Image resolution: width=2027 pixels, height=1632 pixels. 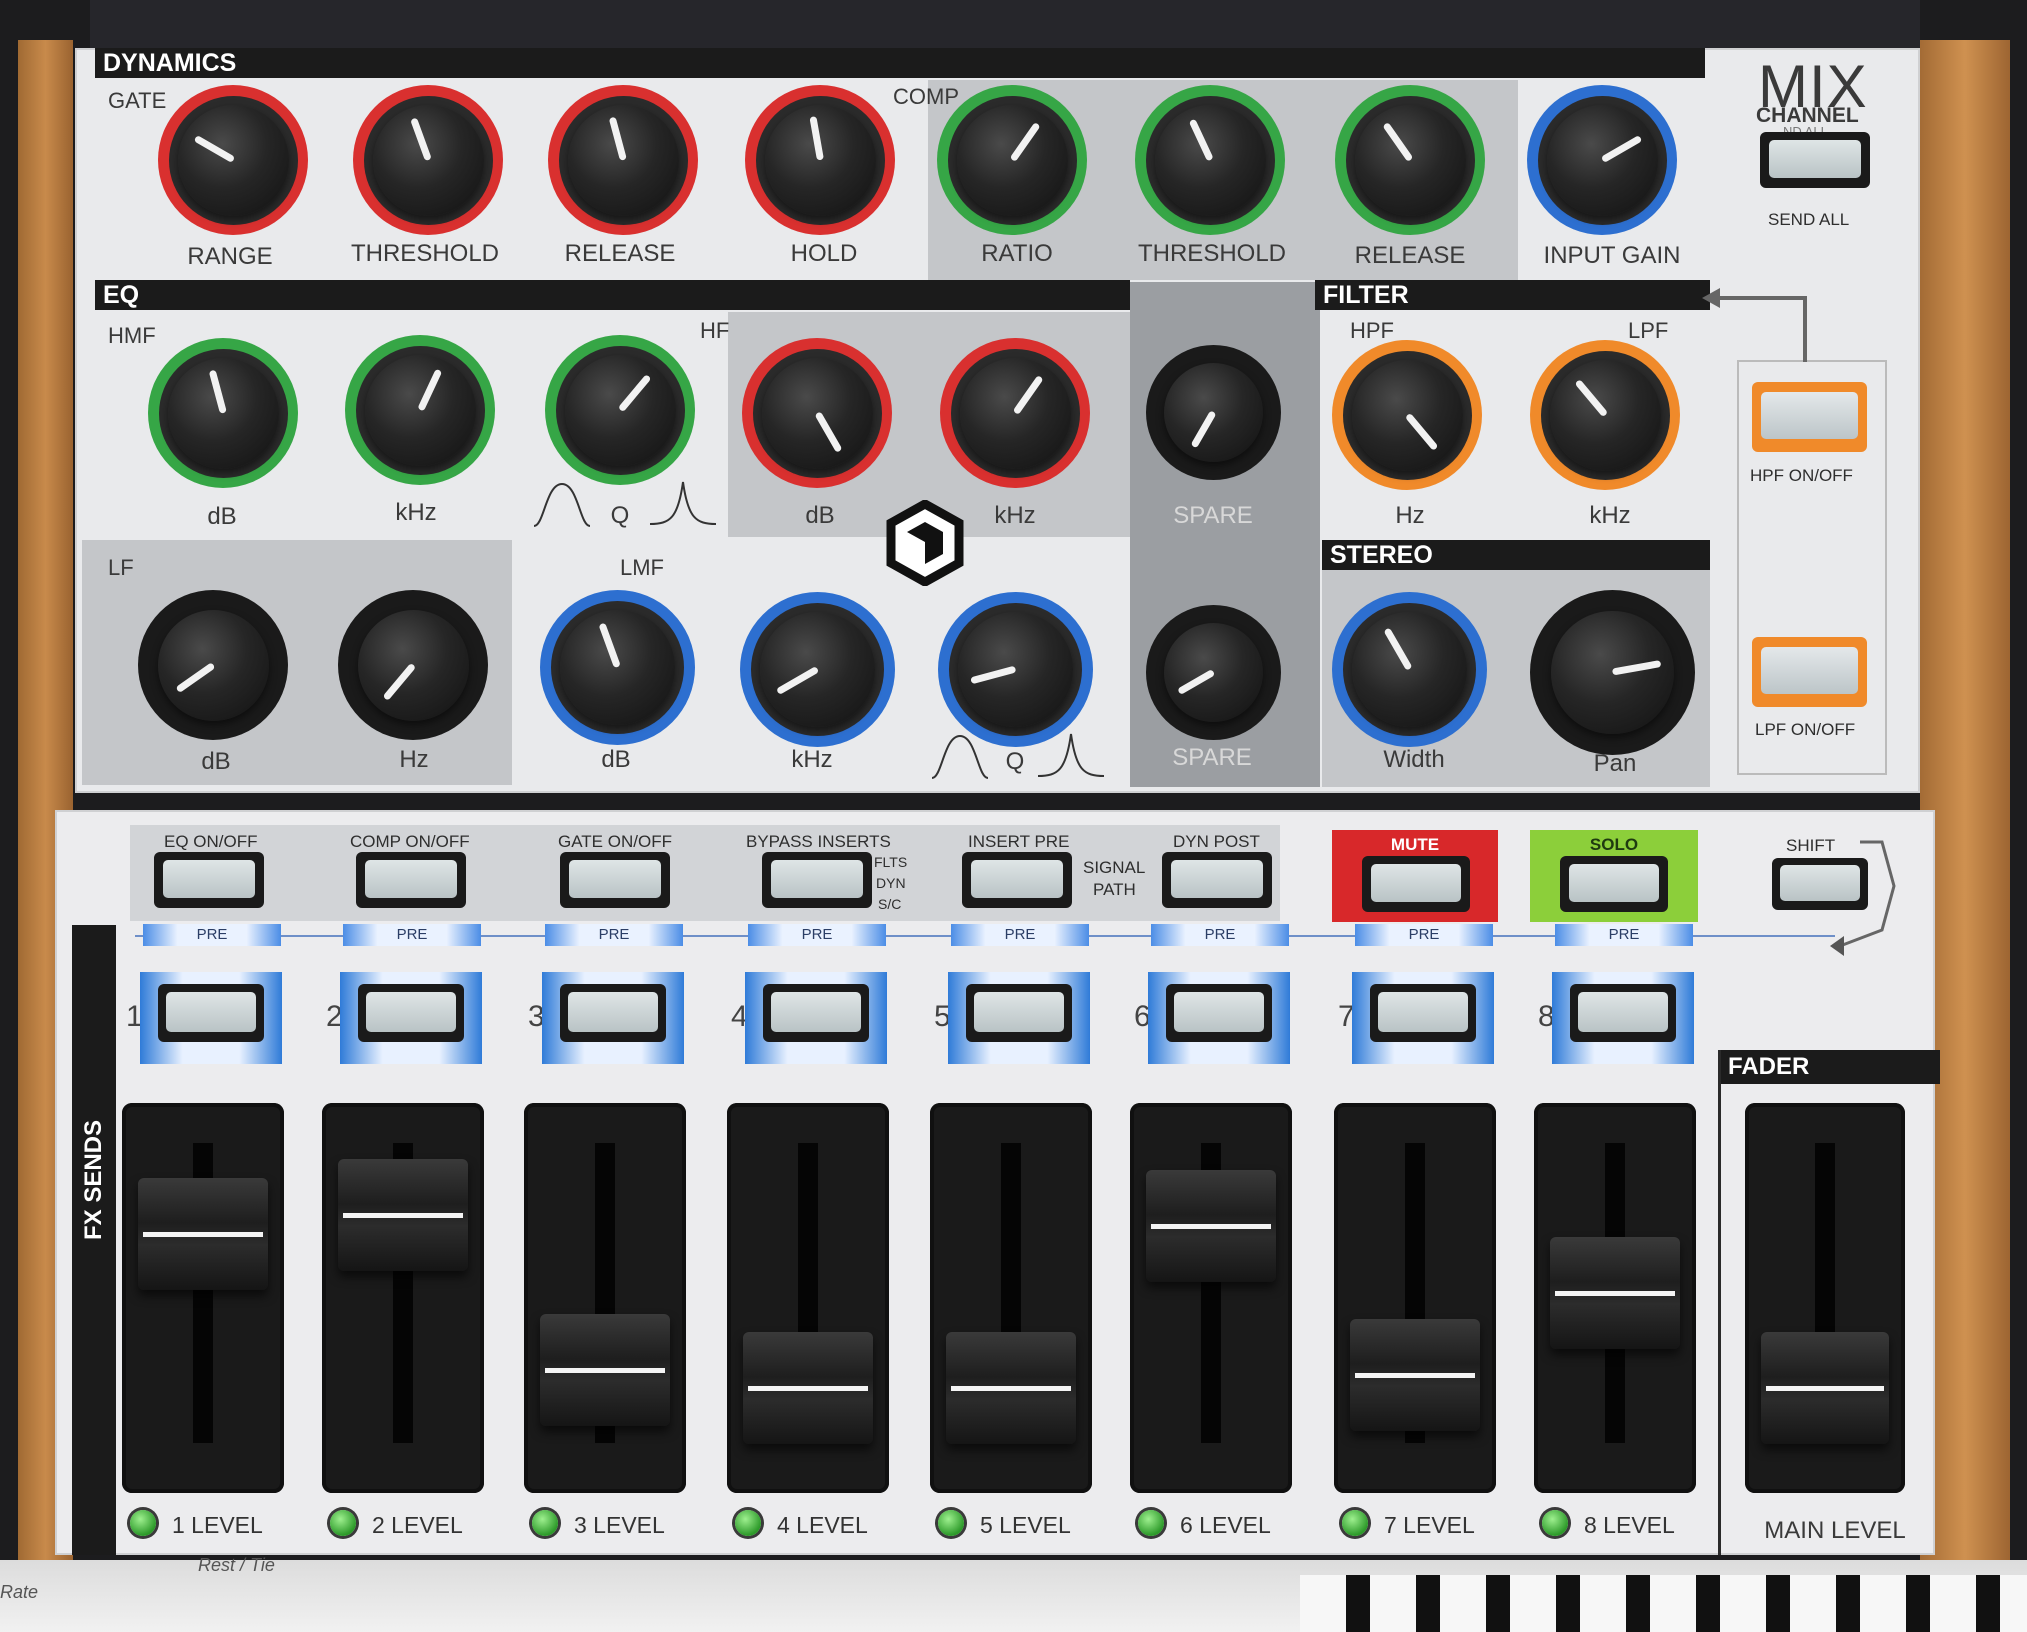 I want to click on hmf-khz-knob, so click(x=420, y=410).